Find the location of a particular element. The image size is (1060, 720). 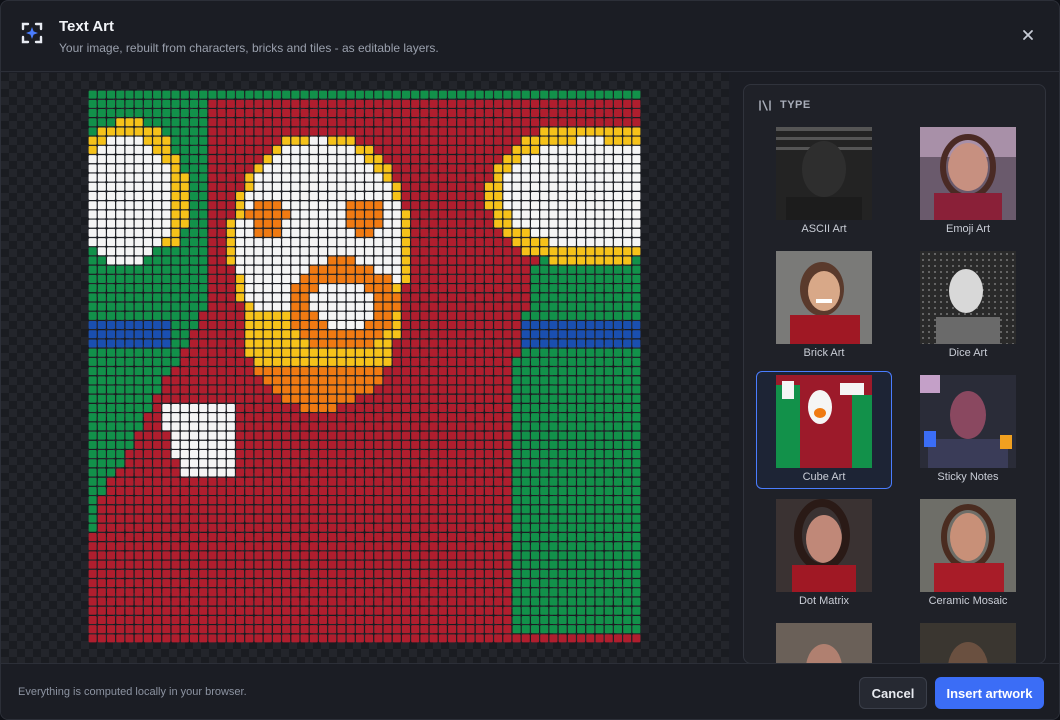

cancel-button: Cancel is located at coordinates (893, 693).